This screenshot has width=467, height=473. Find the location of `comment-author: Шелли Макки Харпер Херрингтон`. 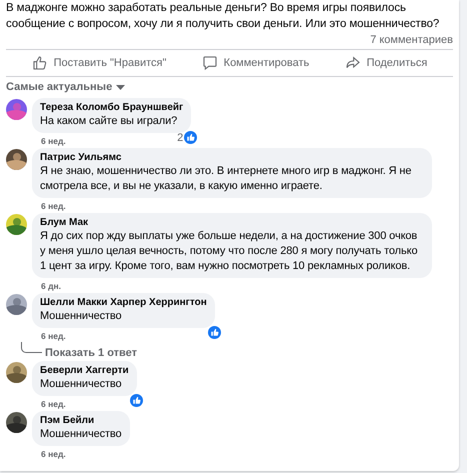

comment-author: Шелли Макки Харпер Херрингтон is located at coordinates (123, 302).